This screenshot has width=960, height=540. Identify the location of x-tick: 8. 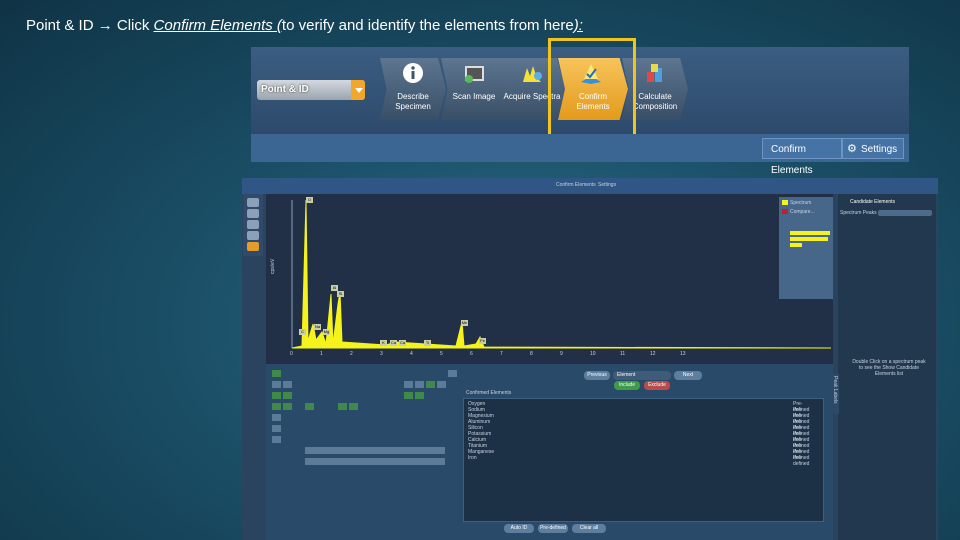
(531, 354).